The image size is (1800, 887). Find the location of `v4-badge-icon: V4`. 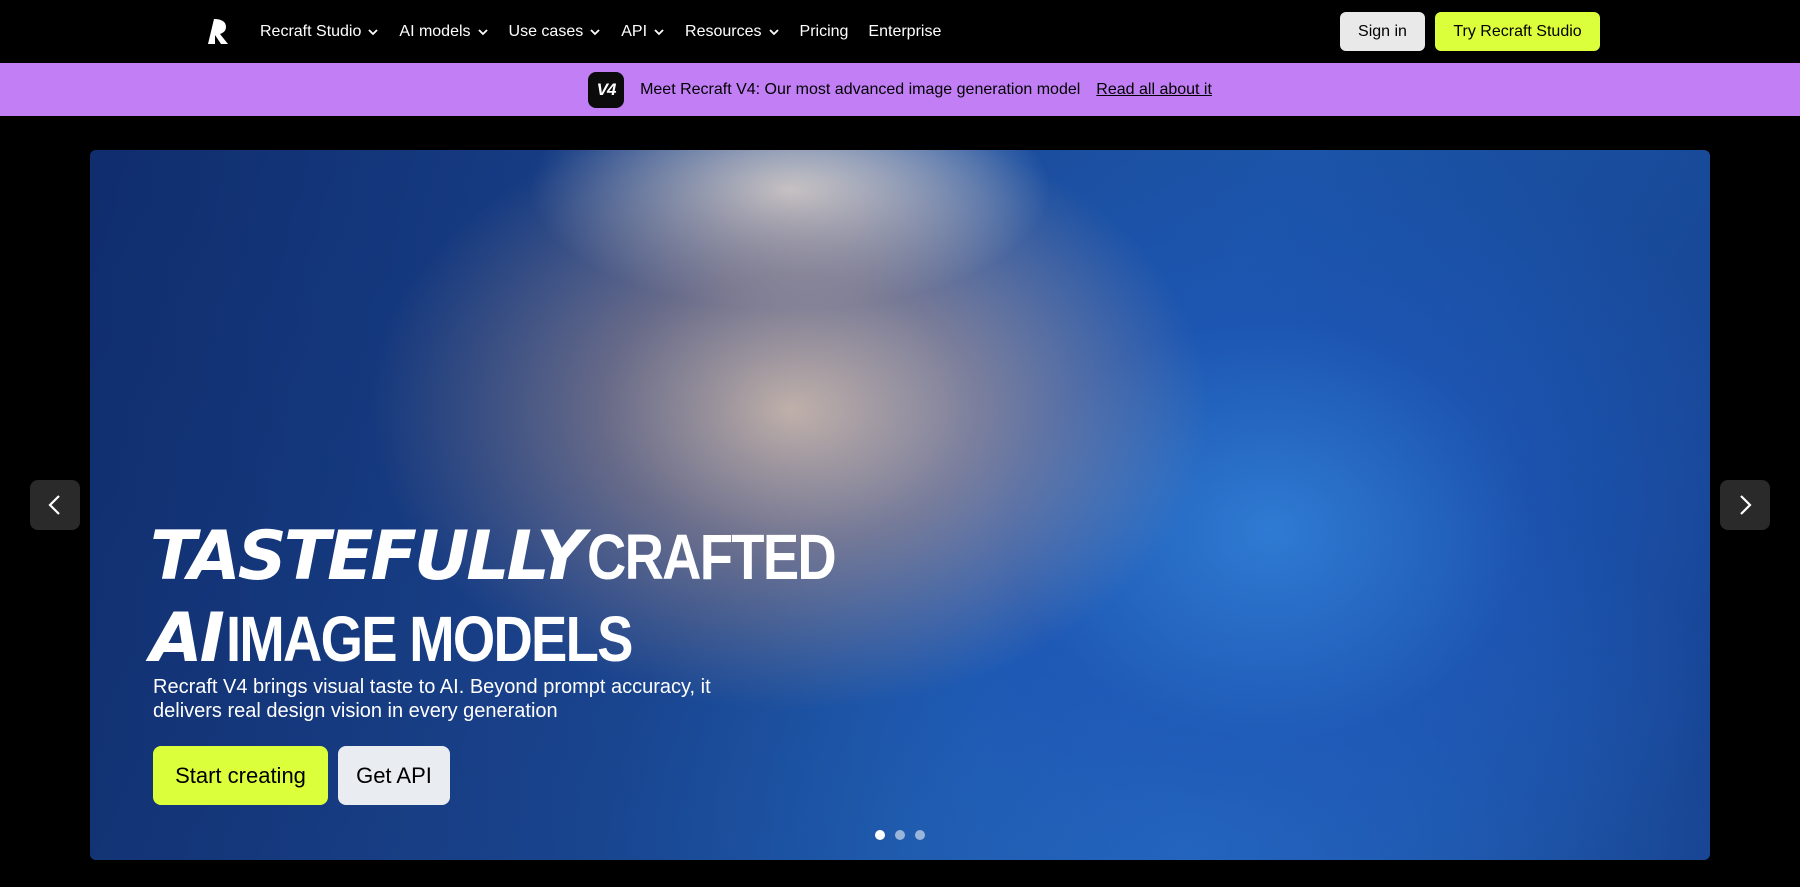

v4-badge-icon: V4 is located at coordinates (606, 89).